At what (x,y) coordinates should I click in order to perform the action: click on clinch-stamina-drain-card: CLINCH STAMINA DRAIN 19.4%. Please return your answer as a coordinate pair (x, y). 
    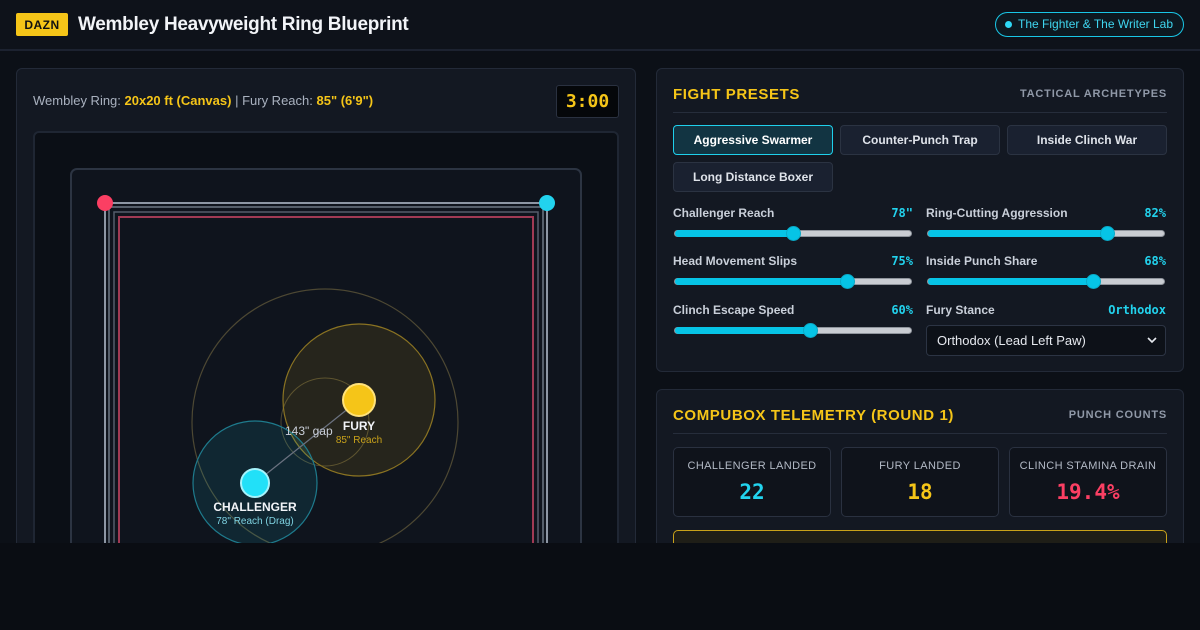
    Looking at the image, I should click on (1088, 482).